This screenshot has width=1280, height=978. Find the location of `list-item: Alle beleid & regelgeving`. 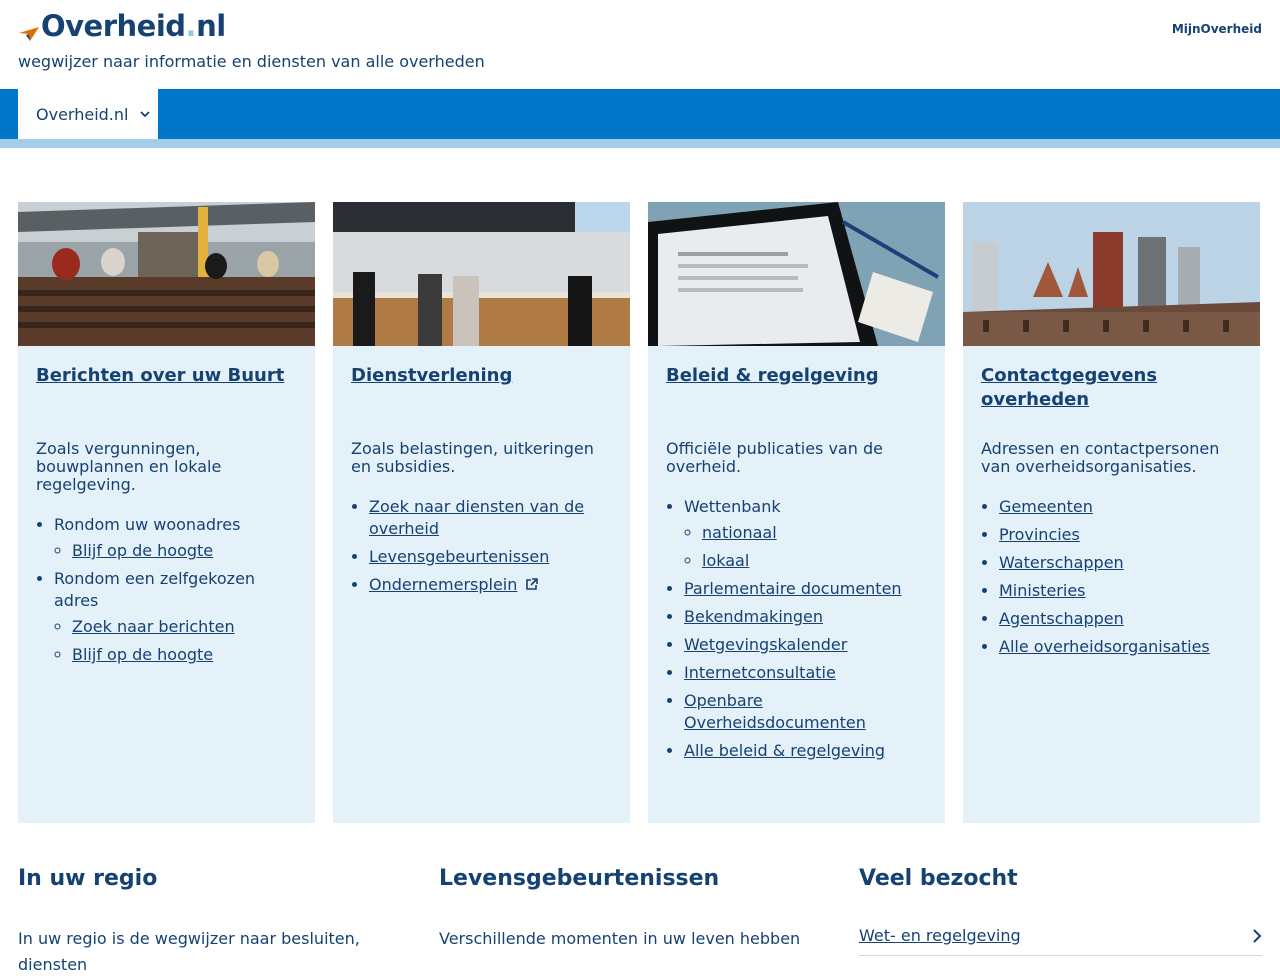

list-item: Alle beleid & regelgeving is located at coordinates (805, 751).